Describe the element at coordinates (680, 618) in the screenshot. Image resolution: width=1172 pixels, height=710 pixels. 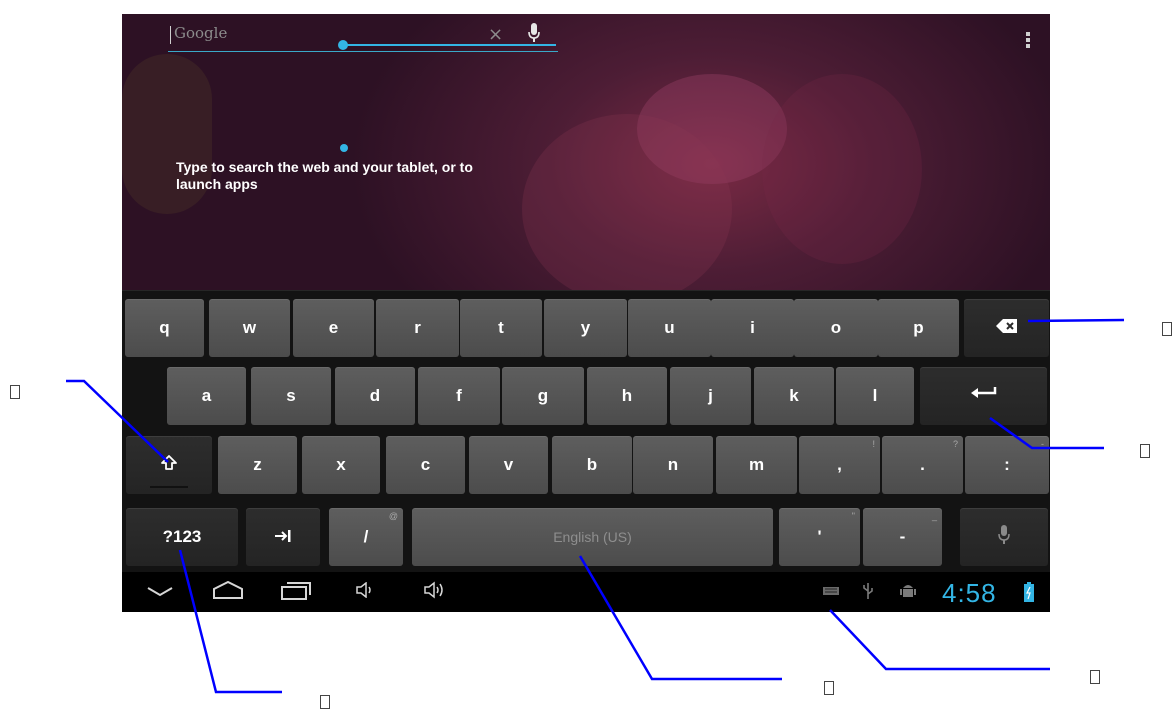
I see `callout-line-space` at that location.